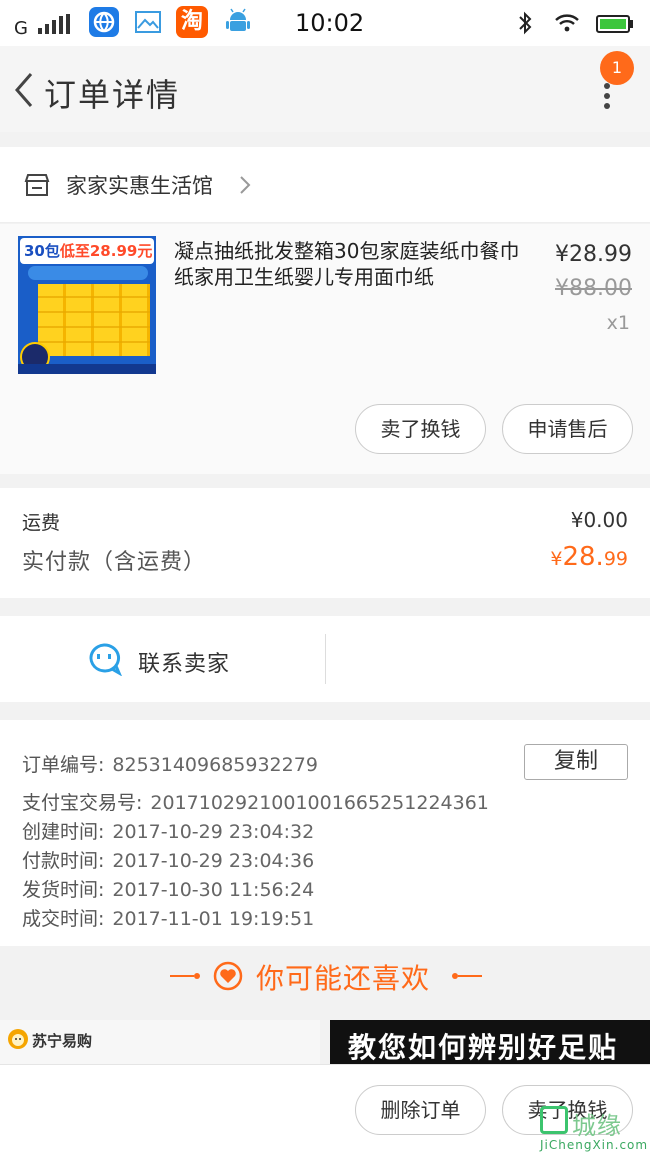 Image resolution: width=650 pixels, height=1155 pixels. Describe the element at coordinates (104, 659) in the screenshot. I see `chat-bubble-icon` at that location.